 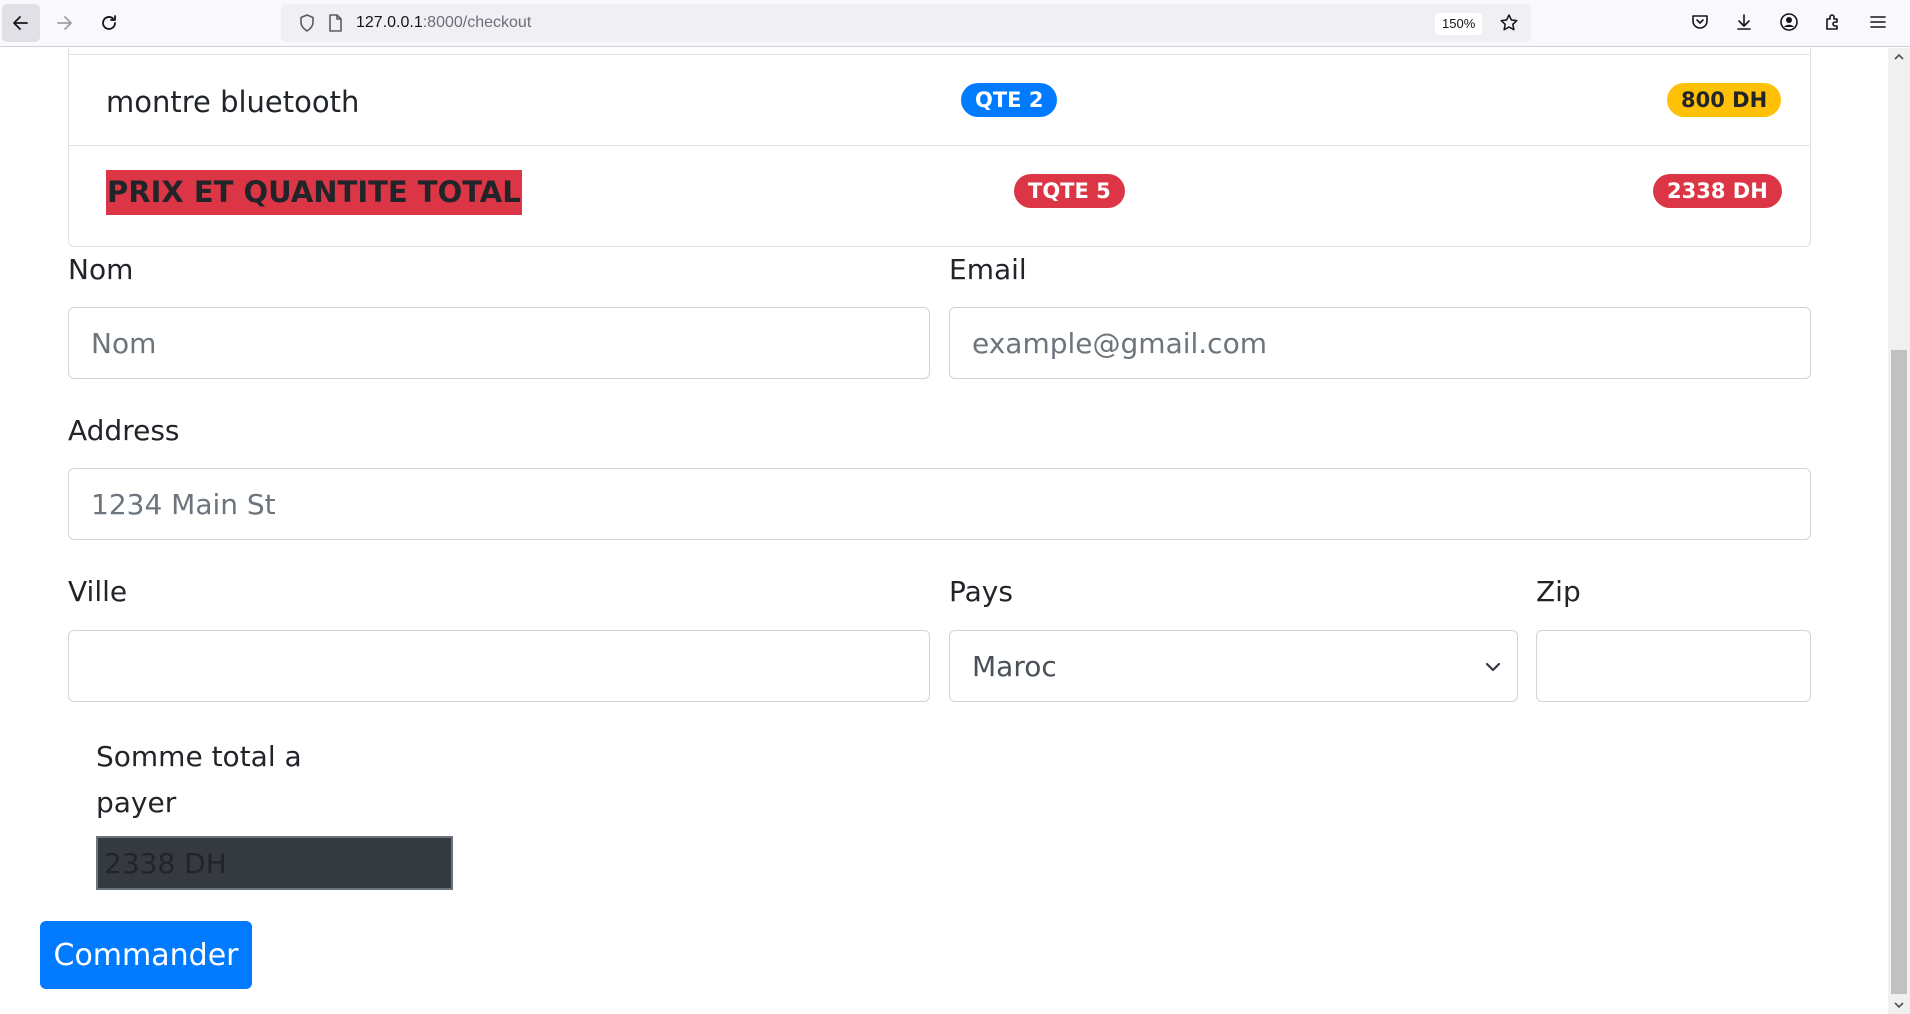 I want to click on item-name: montre bluetooth, so click(x=233, y=102).